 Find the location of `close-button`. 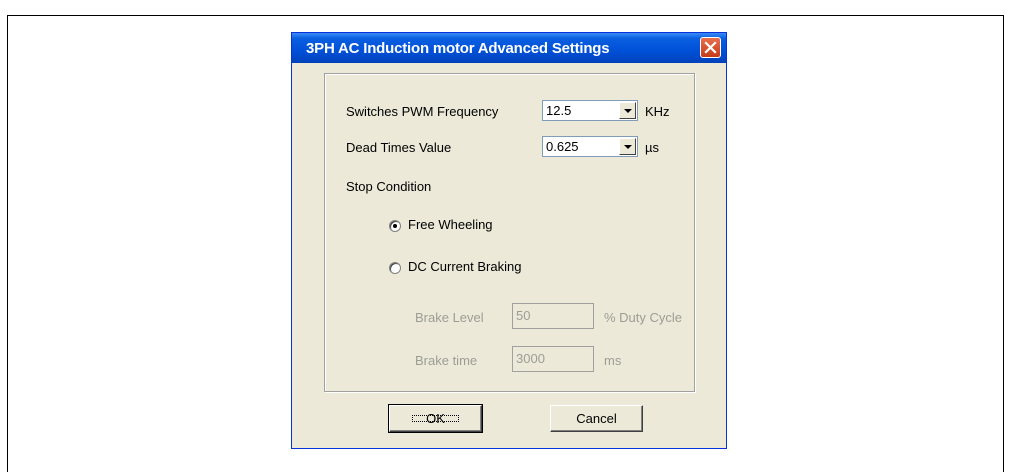

close-button is located at coordinates (710, 47).